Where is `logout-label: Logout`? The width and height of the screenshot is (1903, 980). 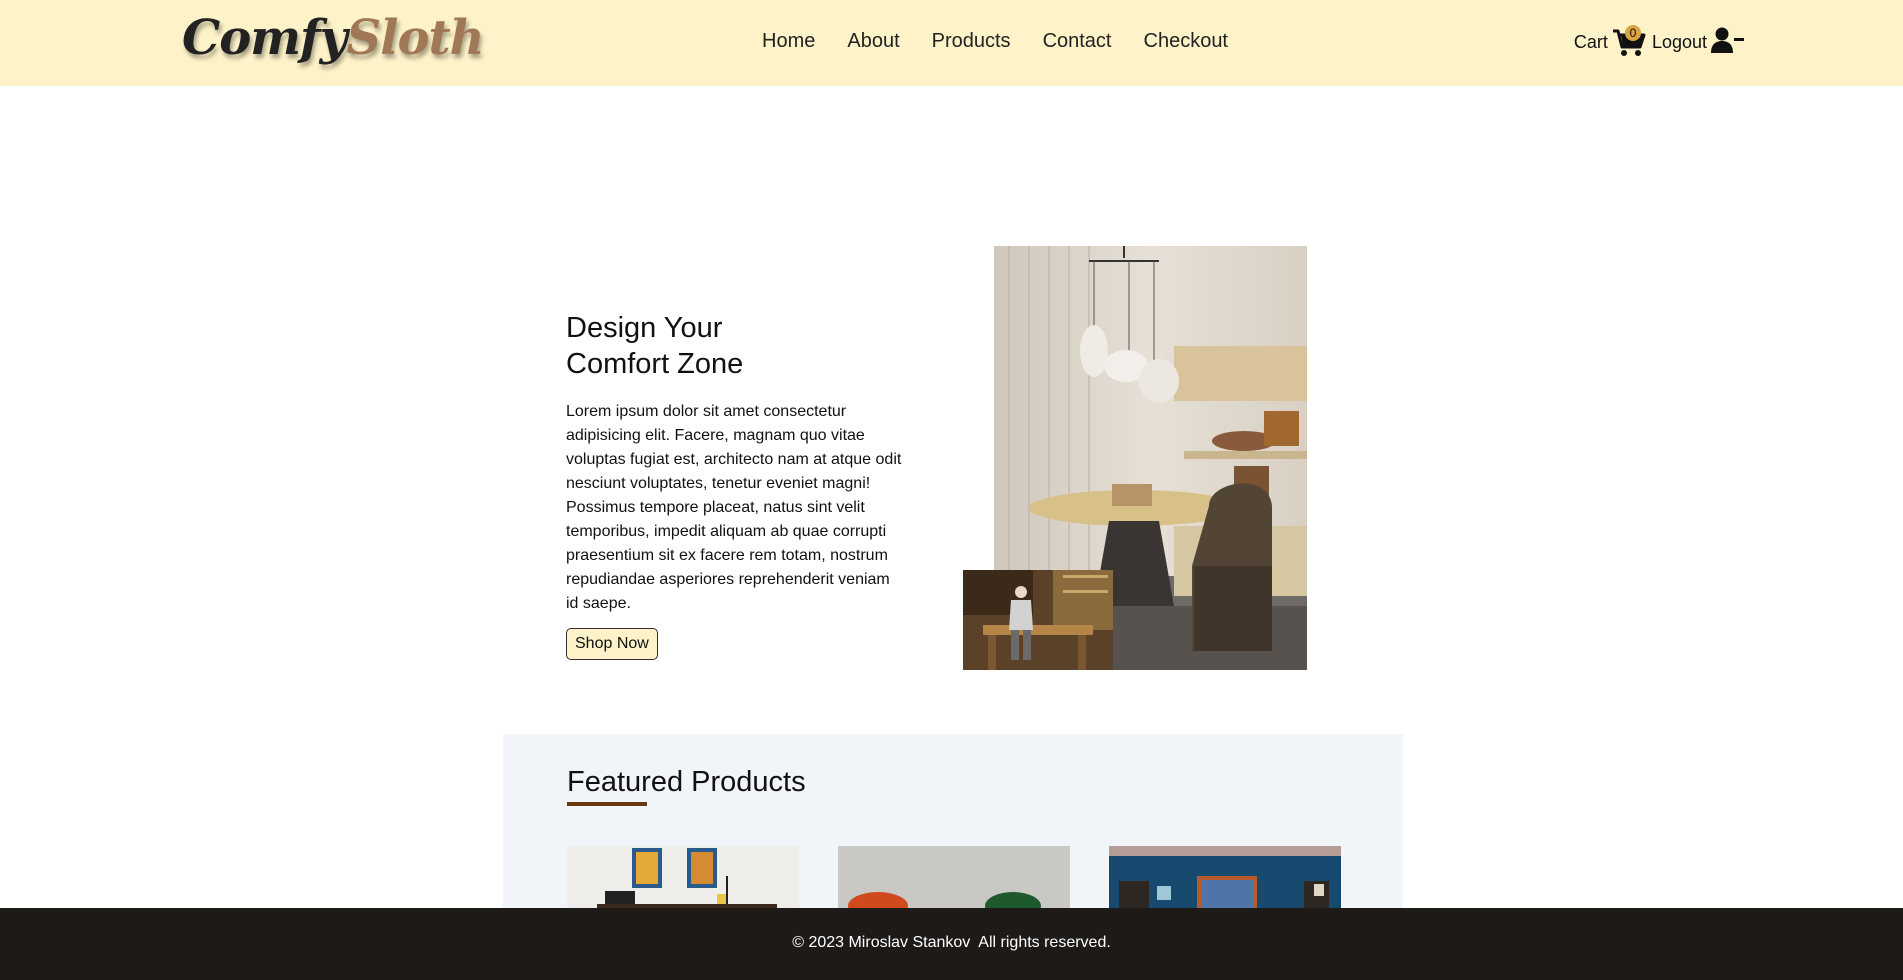
logout-label: Logout is located at coordinates (1679, 42).